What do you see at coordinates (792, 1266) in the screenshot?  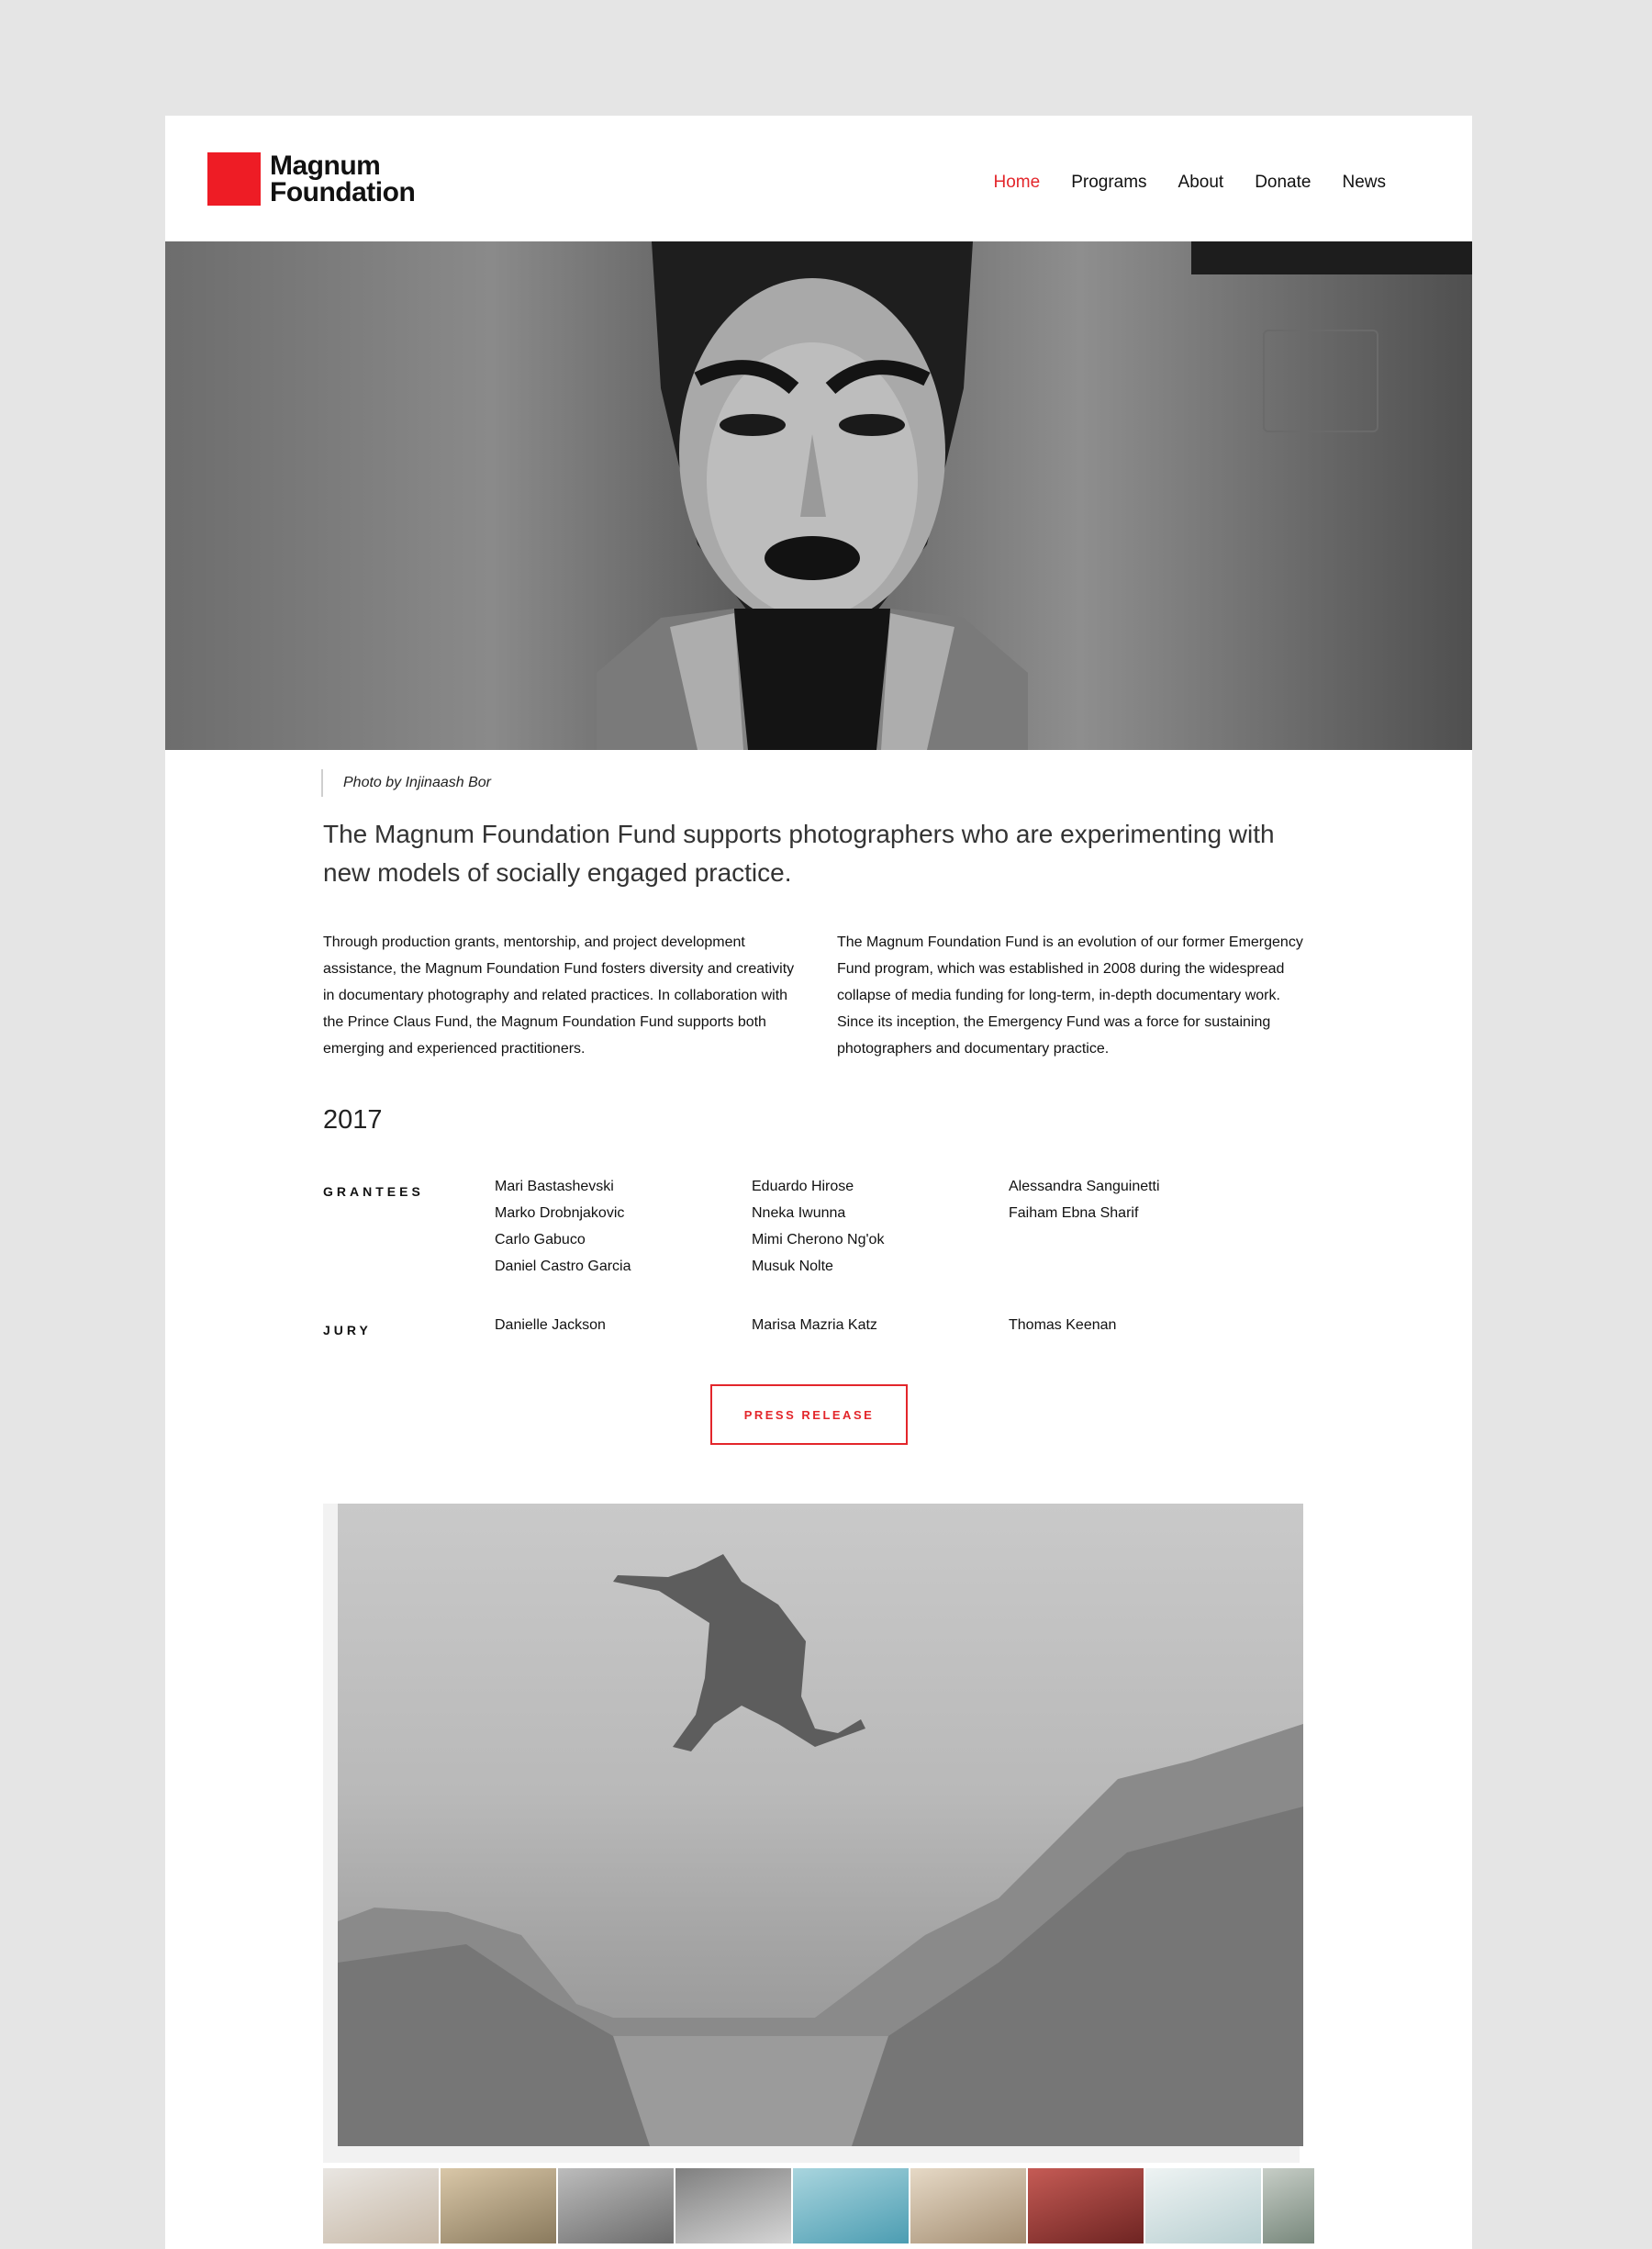 I see `grantee-name: Musuk Nolte` at bounding box center [792, 1266].